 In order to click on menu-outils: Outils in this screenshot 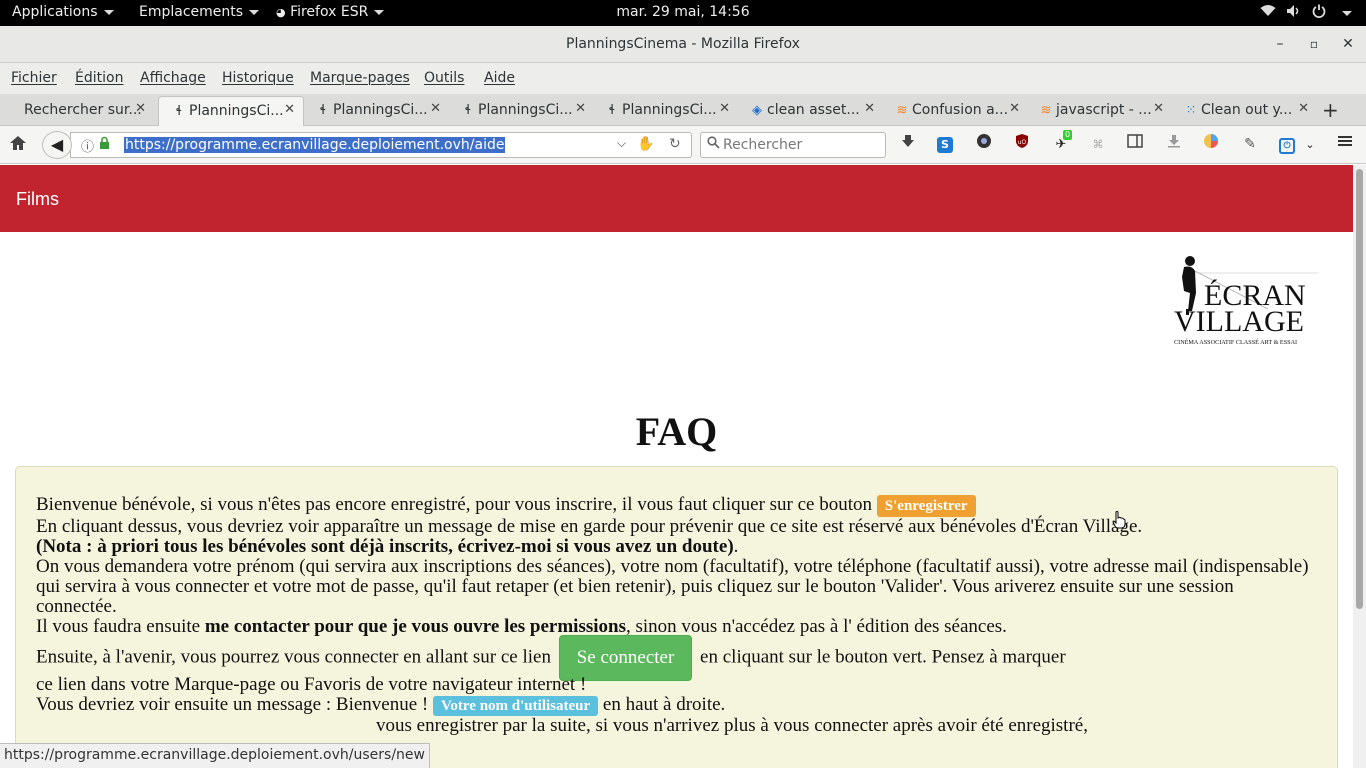, I will do `click(444, 78)`.